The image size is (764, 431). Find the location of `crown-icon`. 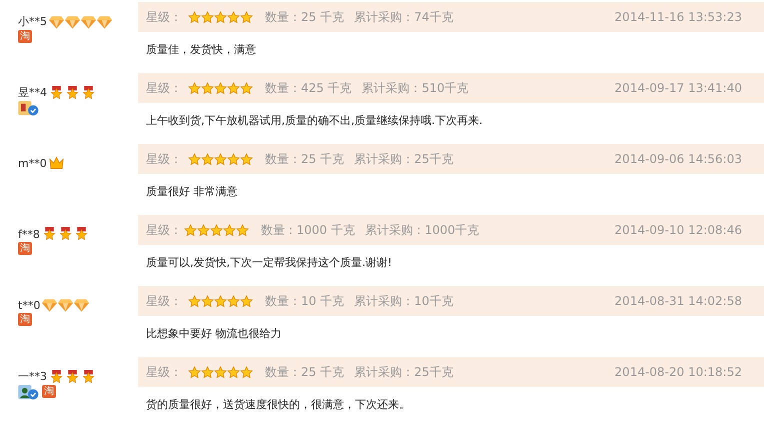

crown-icon is located at coordinates (56, 163).